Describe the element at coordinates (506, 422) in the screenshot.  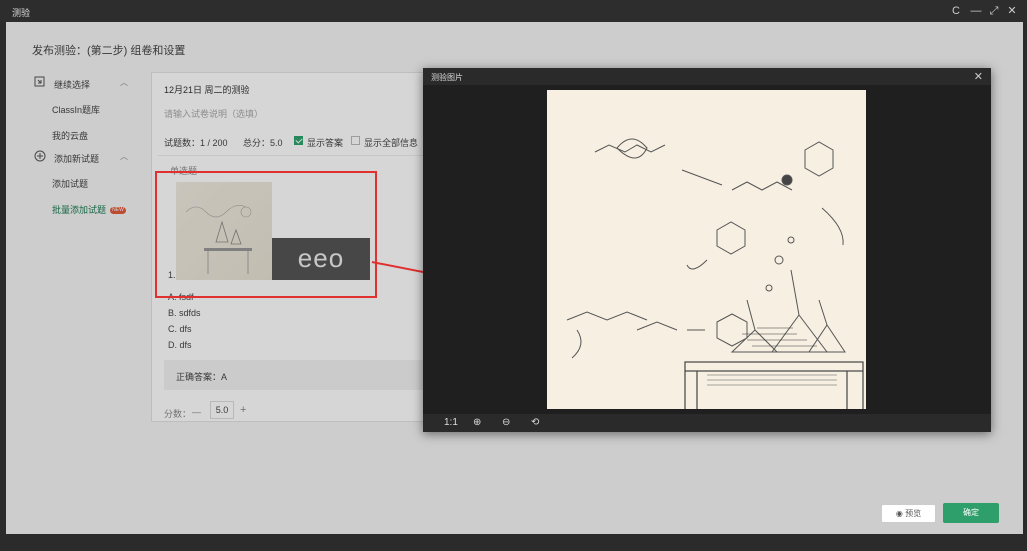
I see `zoom-out-icon: ⊖` at that location.